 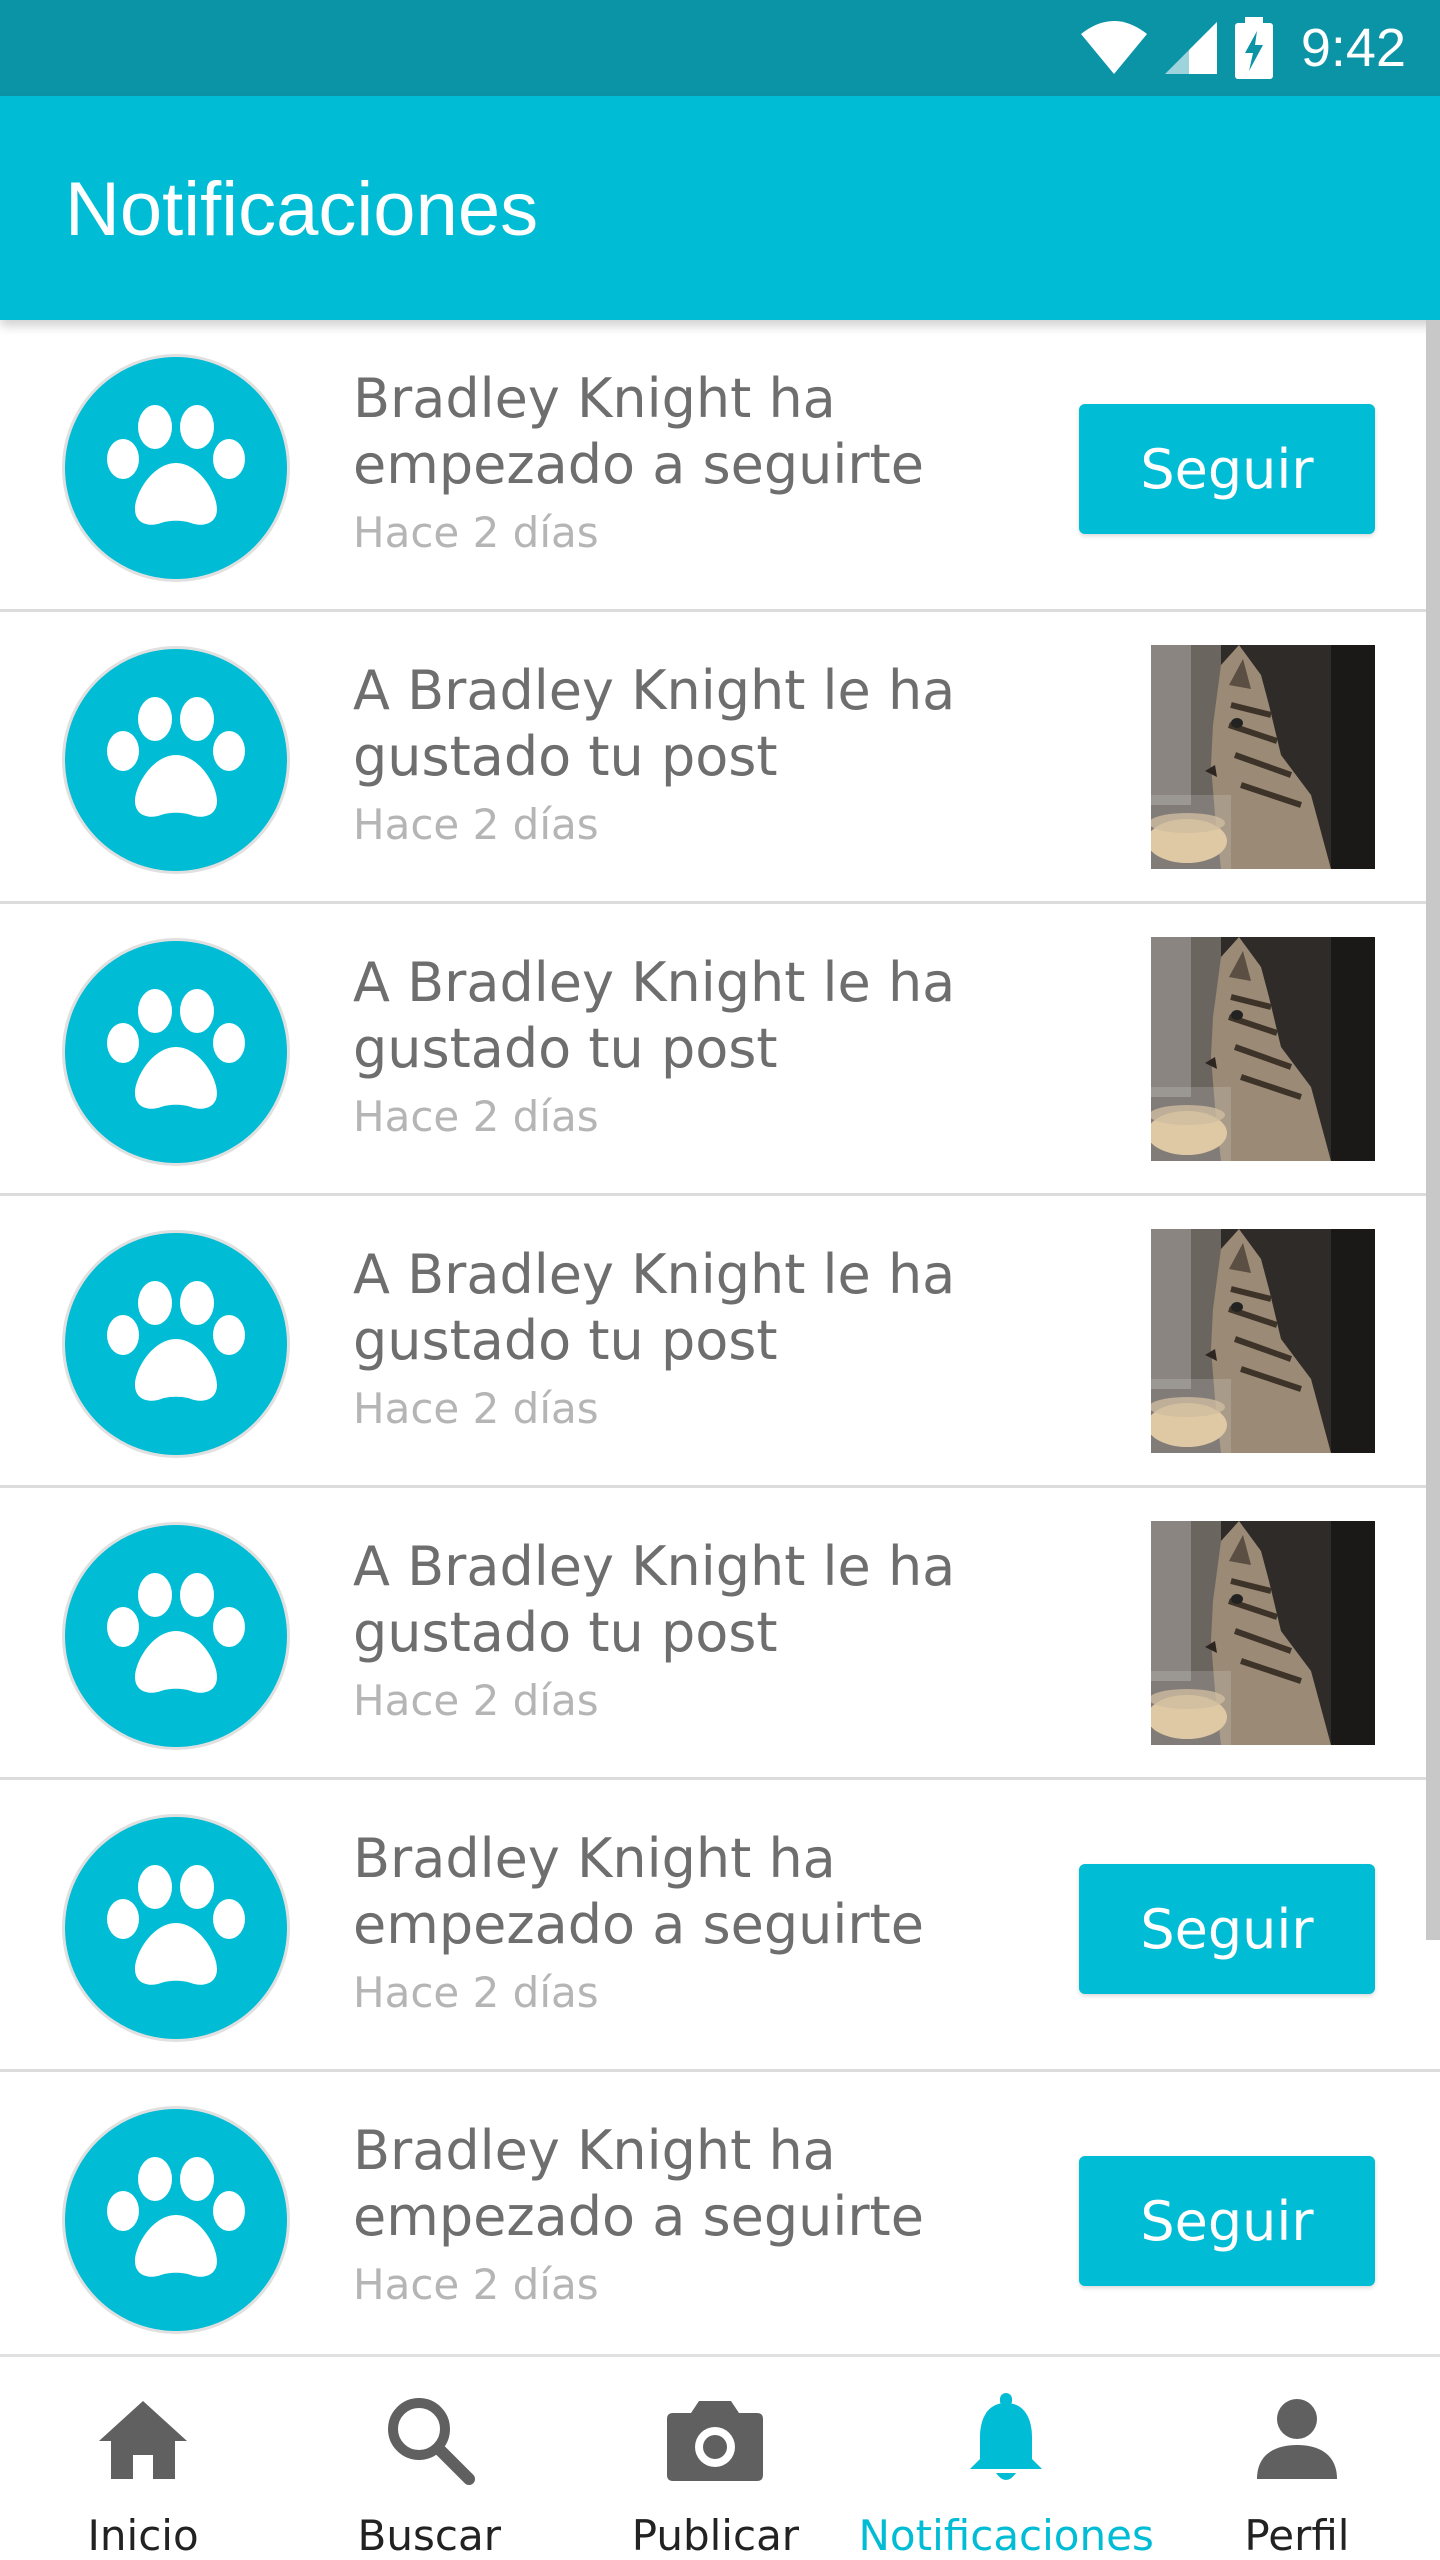 I want to click on status-bar: 9:42, so click(x=720, y=48).